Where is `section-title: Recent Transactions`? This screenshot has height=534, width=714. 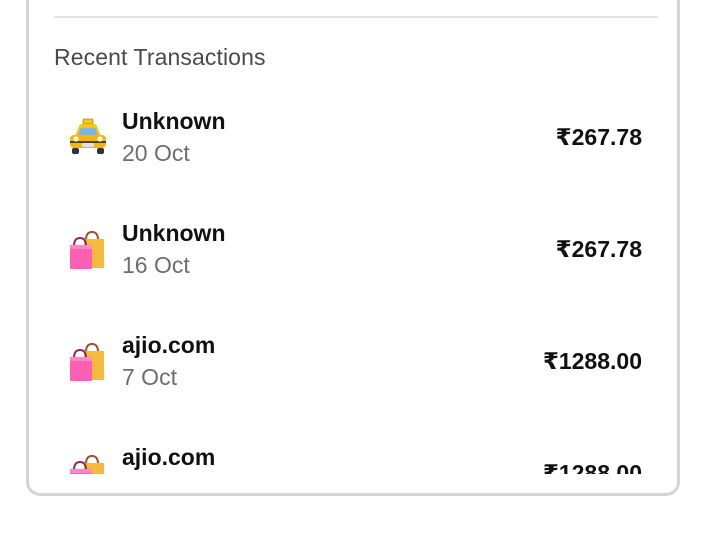
section-title: Recent Transactions is located at coordinates (160, 57).